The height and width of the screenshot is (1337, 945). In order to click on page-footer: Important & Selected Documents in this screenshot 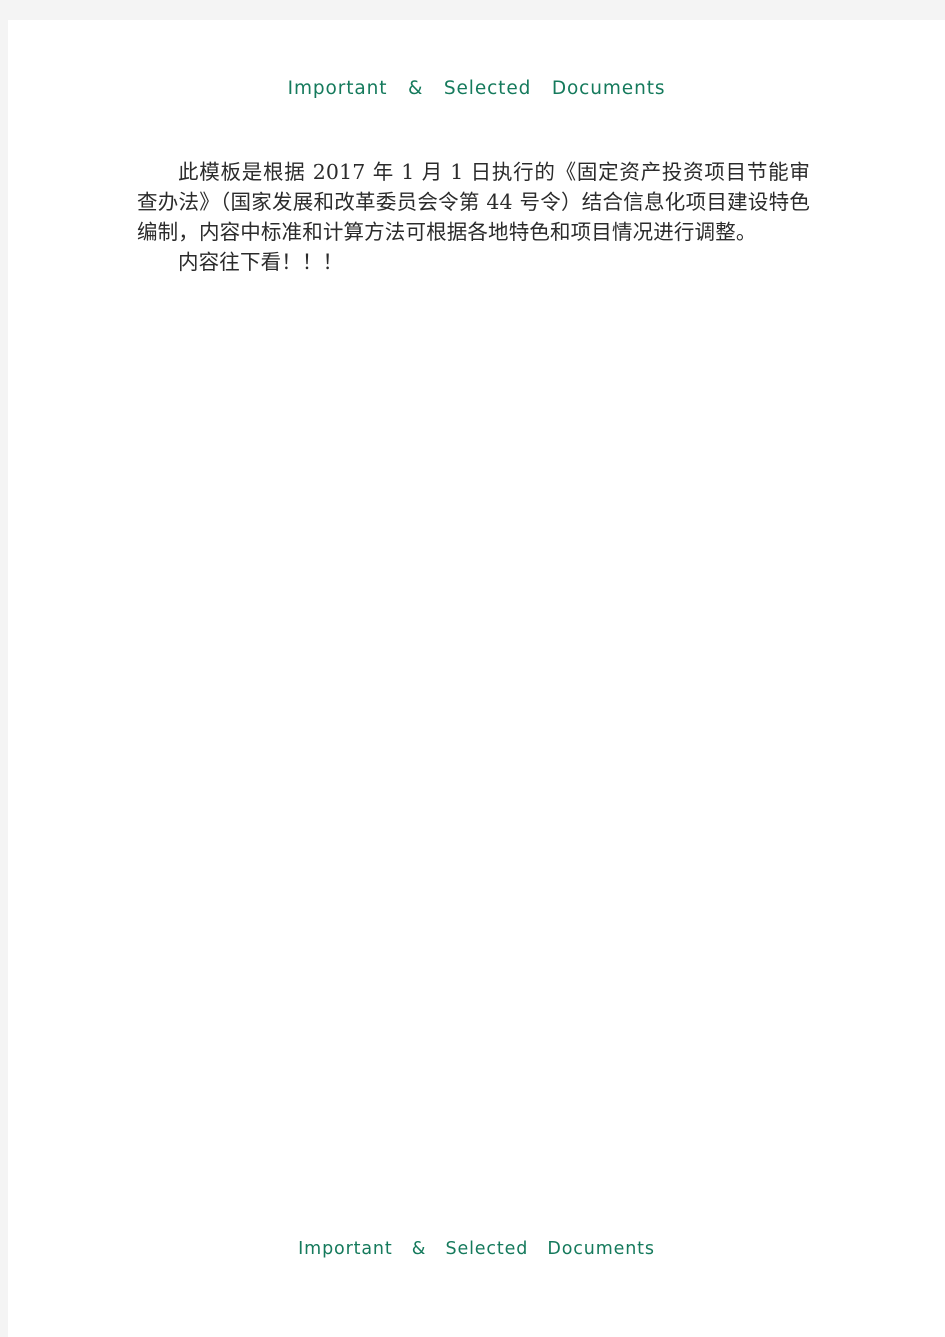, I will do `click(476, 1249)`.